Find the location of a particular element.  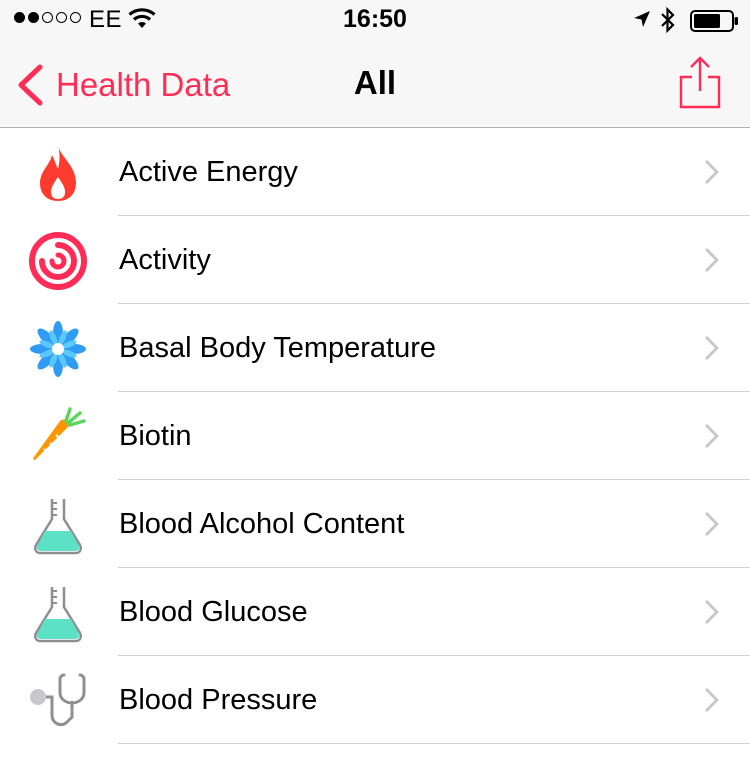

list-item-label: Active Energy is located at coordinates (208, 172).